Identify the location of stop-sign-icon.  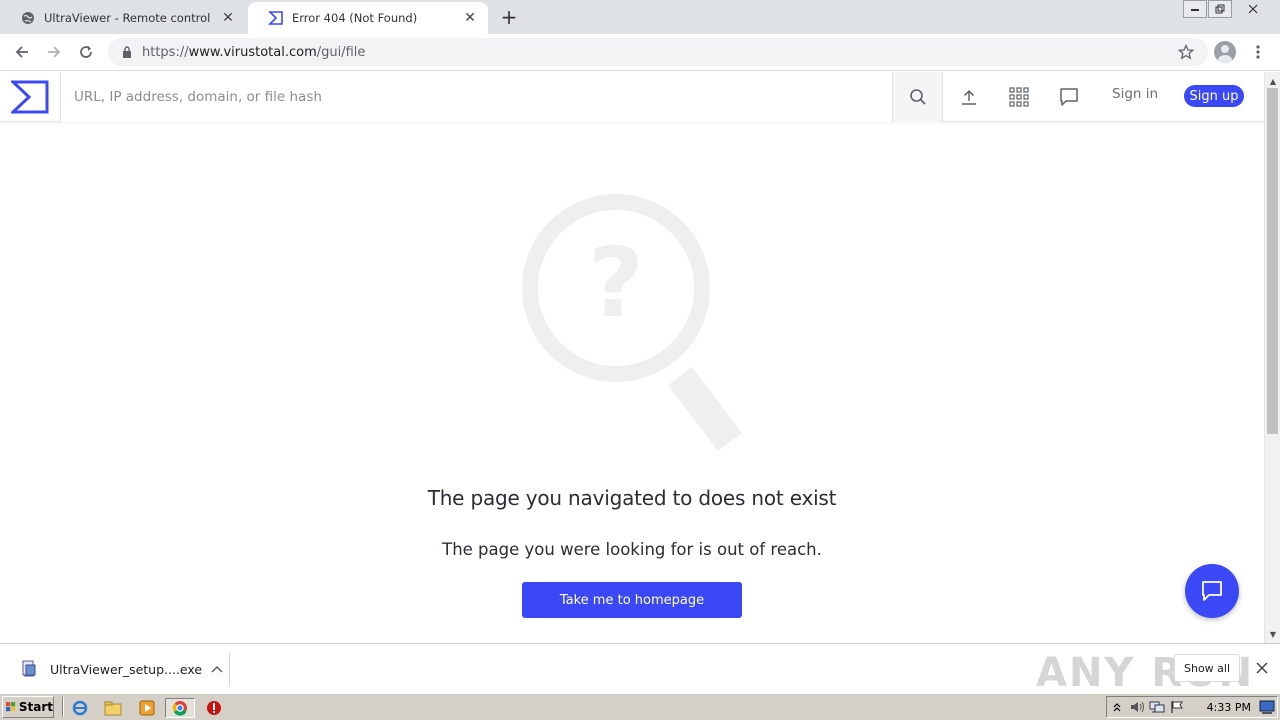
(214, 708).